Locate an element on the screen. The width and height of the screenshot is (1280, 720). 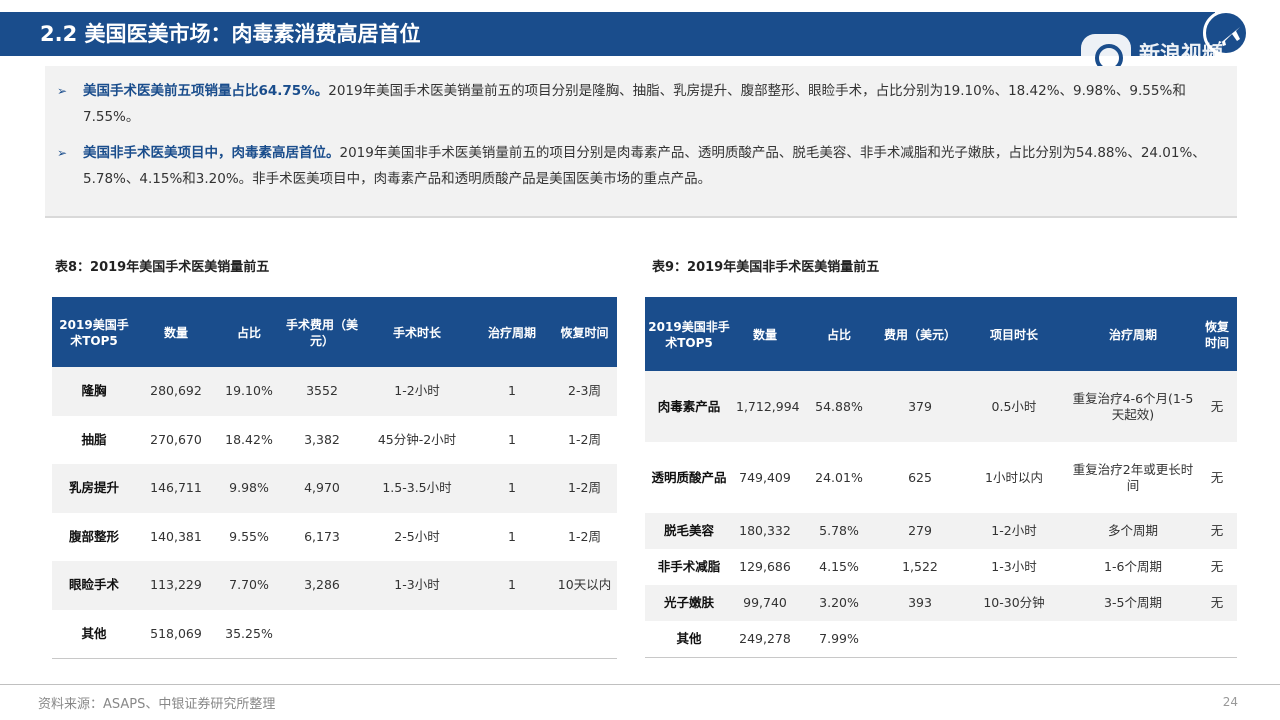
table-cell: 3.20% is located at coordinates (839, 603).